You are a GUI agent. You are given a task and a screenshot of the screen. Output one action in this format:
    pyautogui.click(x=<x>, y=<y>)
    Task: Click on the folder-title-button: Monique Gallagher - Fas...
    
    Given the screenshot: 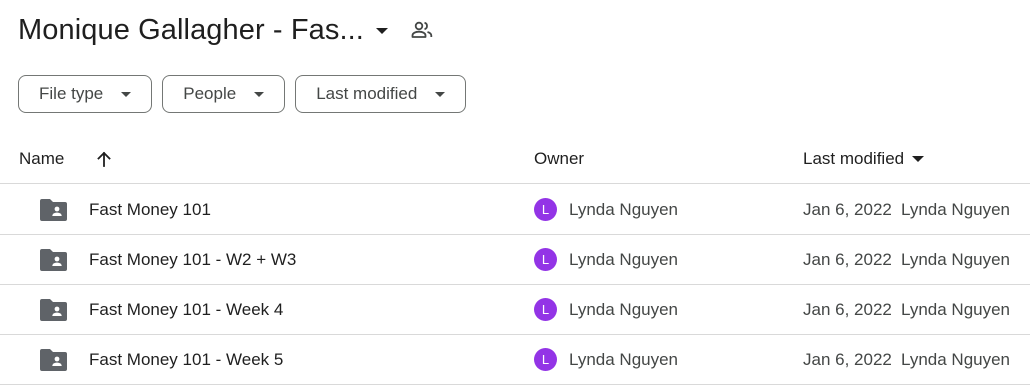 What is the action you would take?
    pyautogui.click(x=203, y=30)
    